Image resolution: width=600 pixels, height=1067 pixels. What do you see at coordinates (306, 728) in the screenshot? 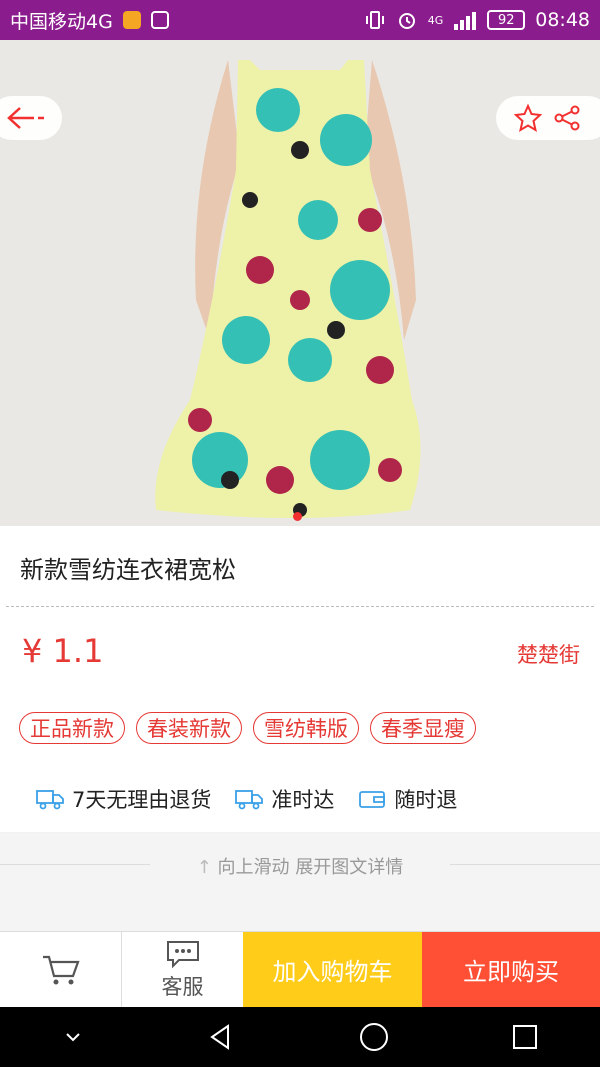
I see `tag: 雪纺韩版` at bounding box center [306, 728].